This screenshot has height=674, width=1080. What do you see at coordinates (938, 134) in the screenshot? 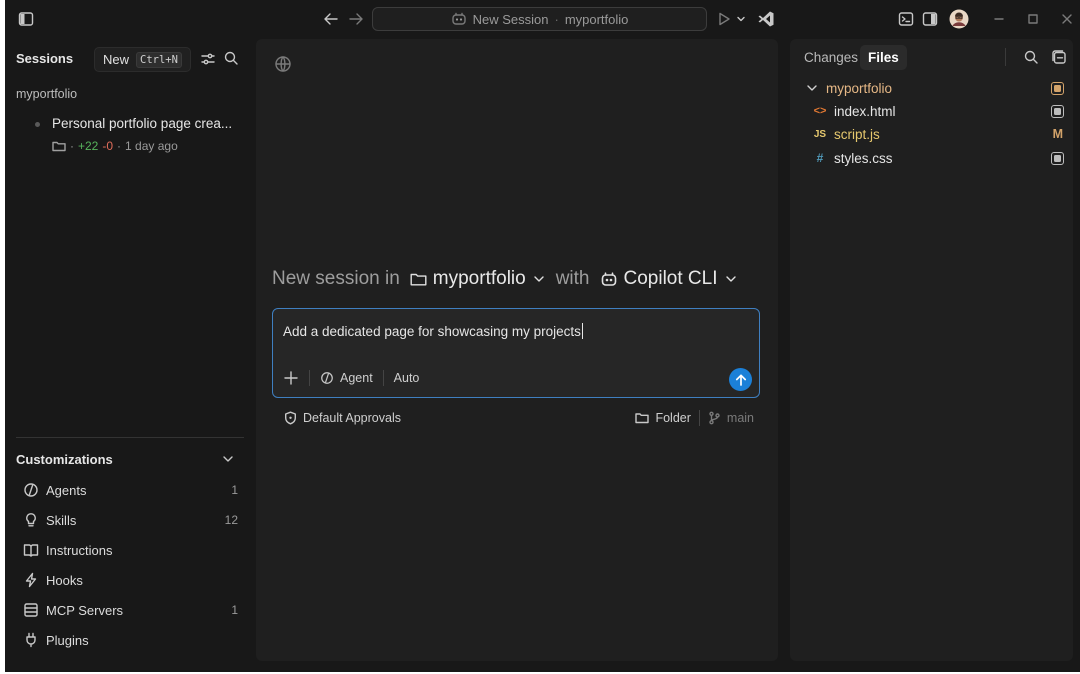
I see `tree-item-script-js: JS script.js M` at bounding box center [938, 134].